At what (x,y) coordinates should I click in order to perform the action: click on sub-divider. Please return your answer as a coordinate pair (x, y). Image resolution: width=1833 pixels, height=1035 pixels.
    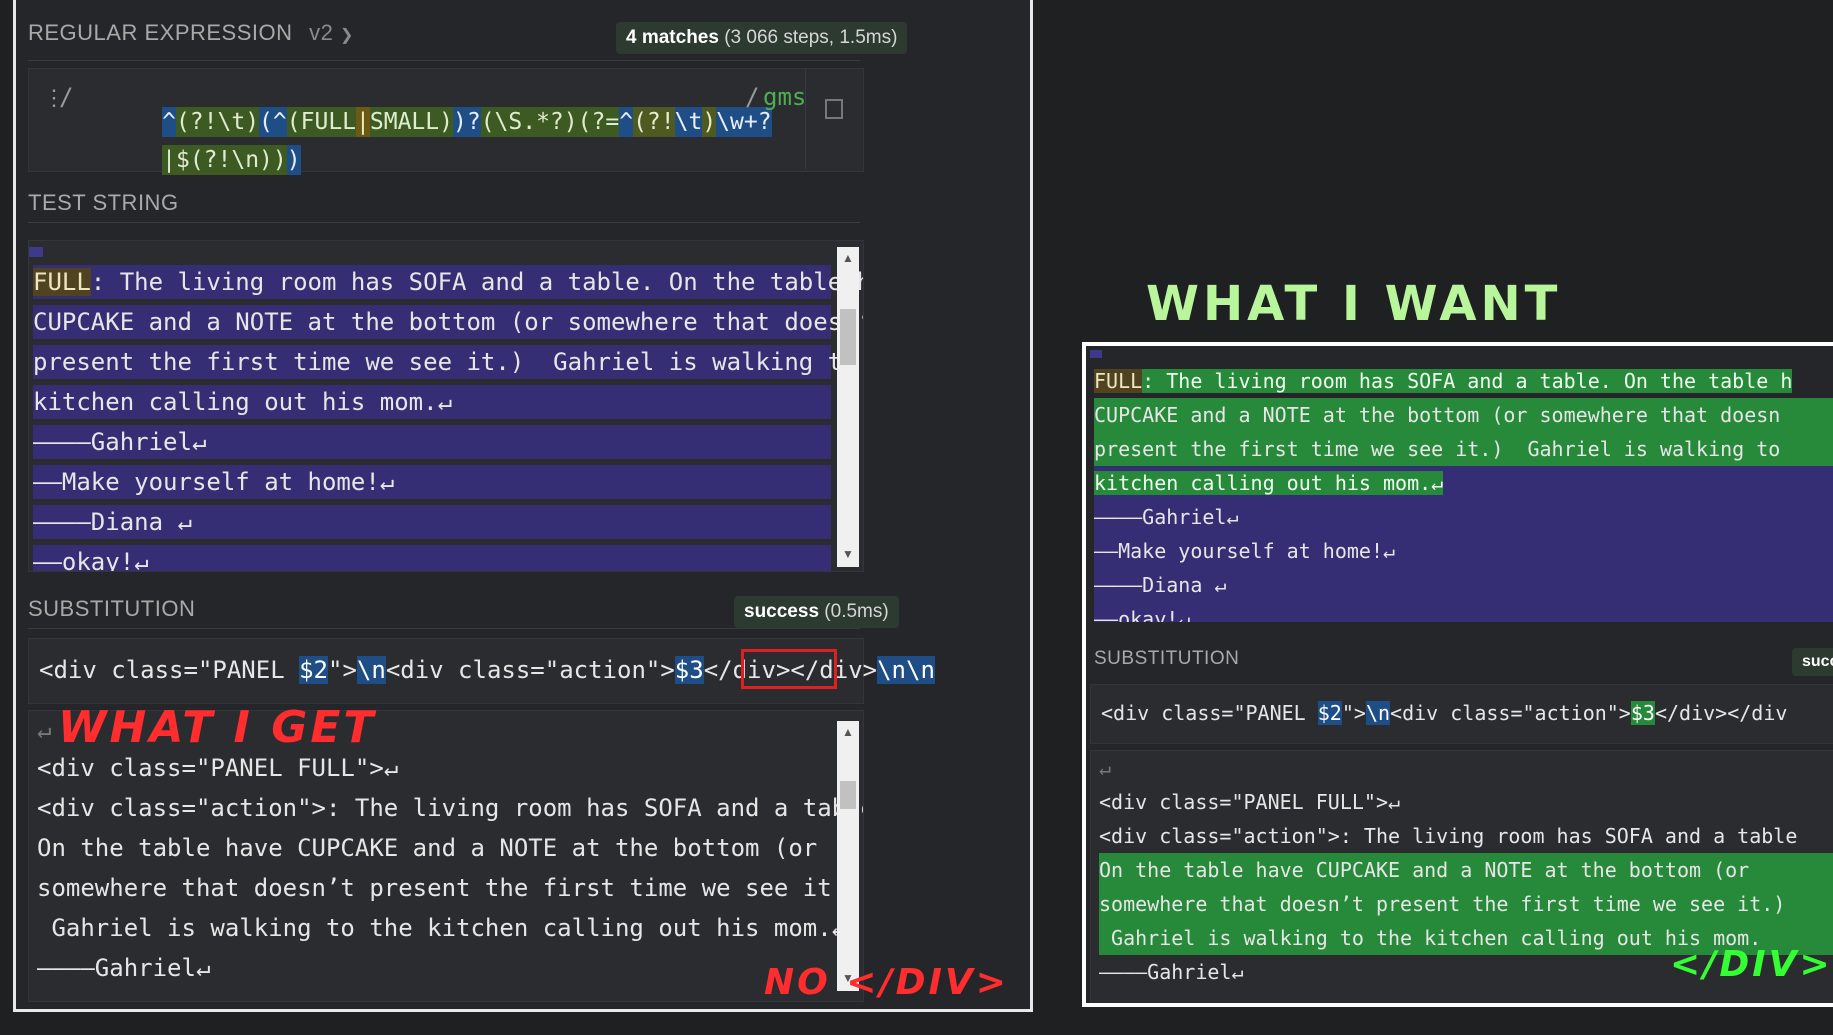
    Looking at the image, I should click on (444, 628).